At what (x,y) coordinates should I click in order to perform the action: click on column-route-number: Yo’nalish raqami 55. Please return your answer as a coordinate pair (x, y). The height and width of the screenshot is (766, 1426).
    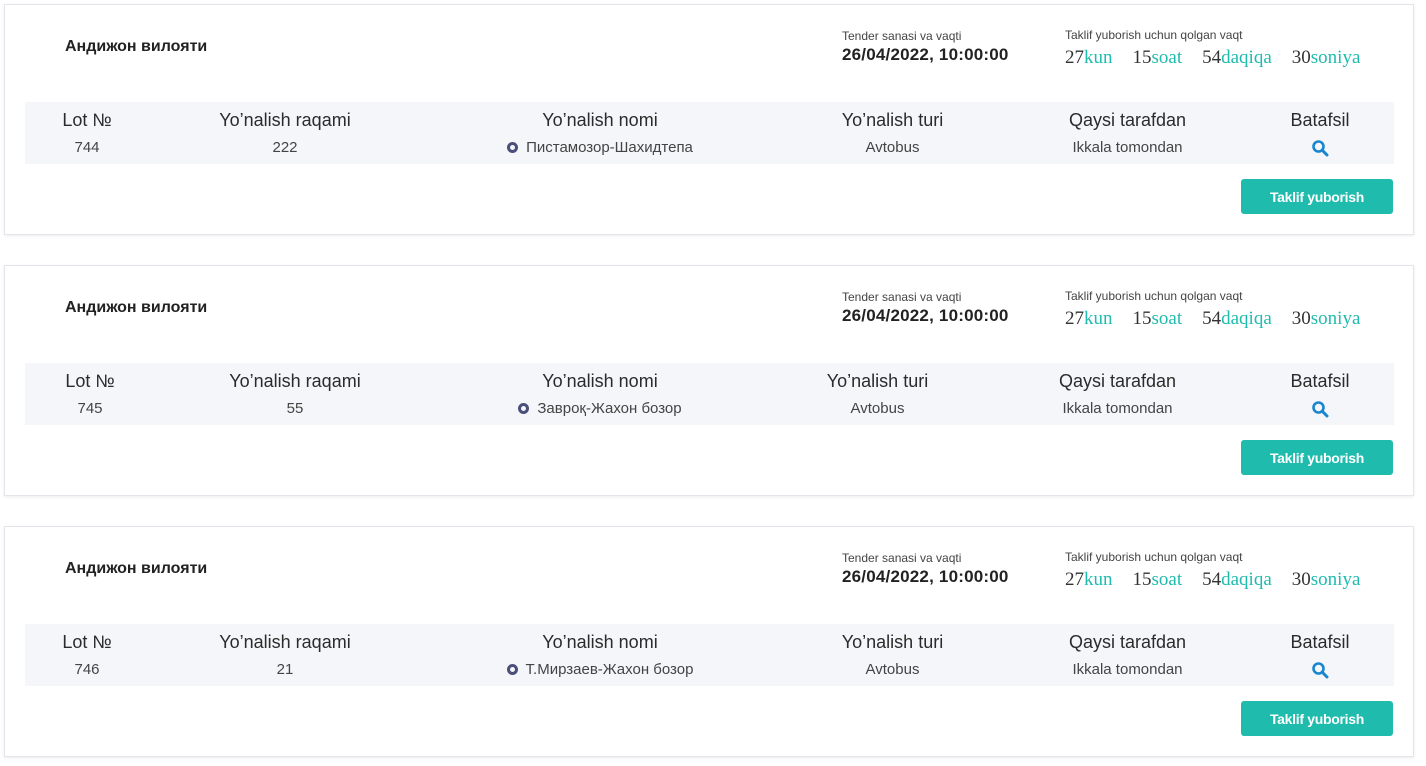
    Looking at the image, I should click on (295, 394).